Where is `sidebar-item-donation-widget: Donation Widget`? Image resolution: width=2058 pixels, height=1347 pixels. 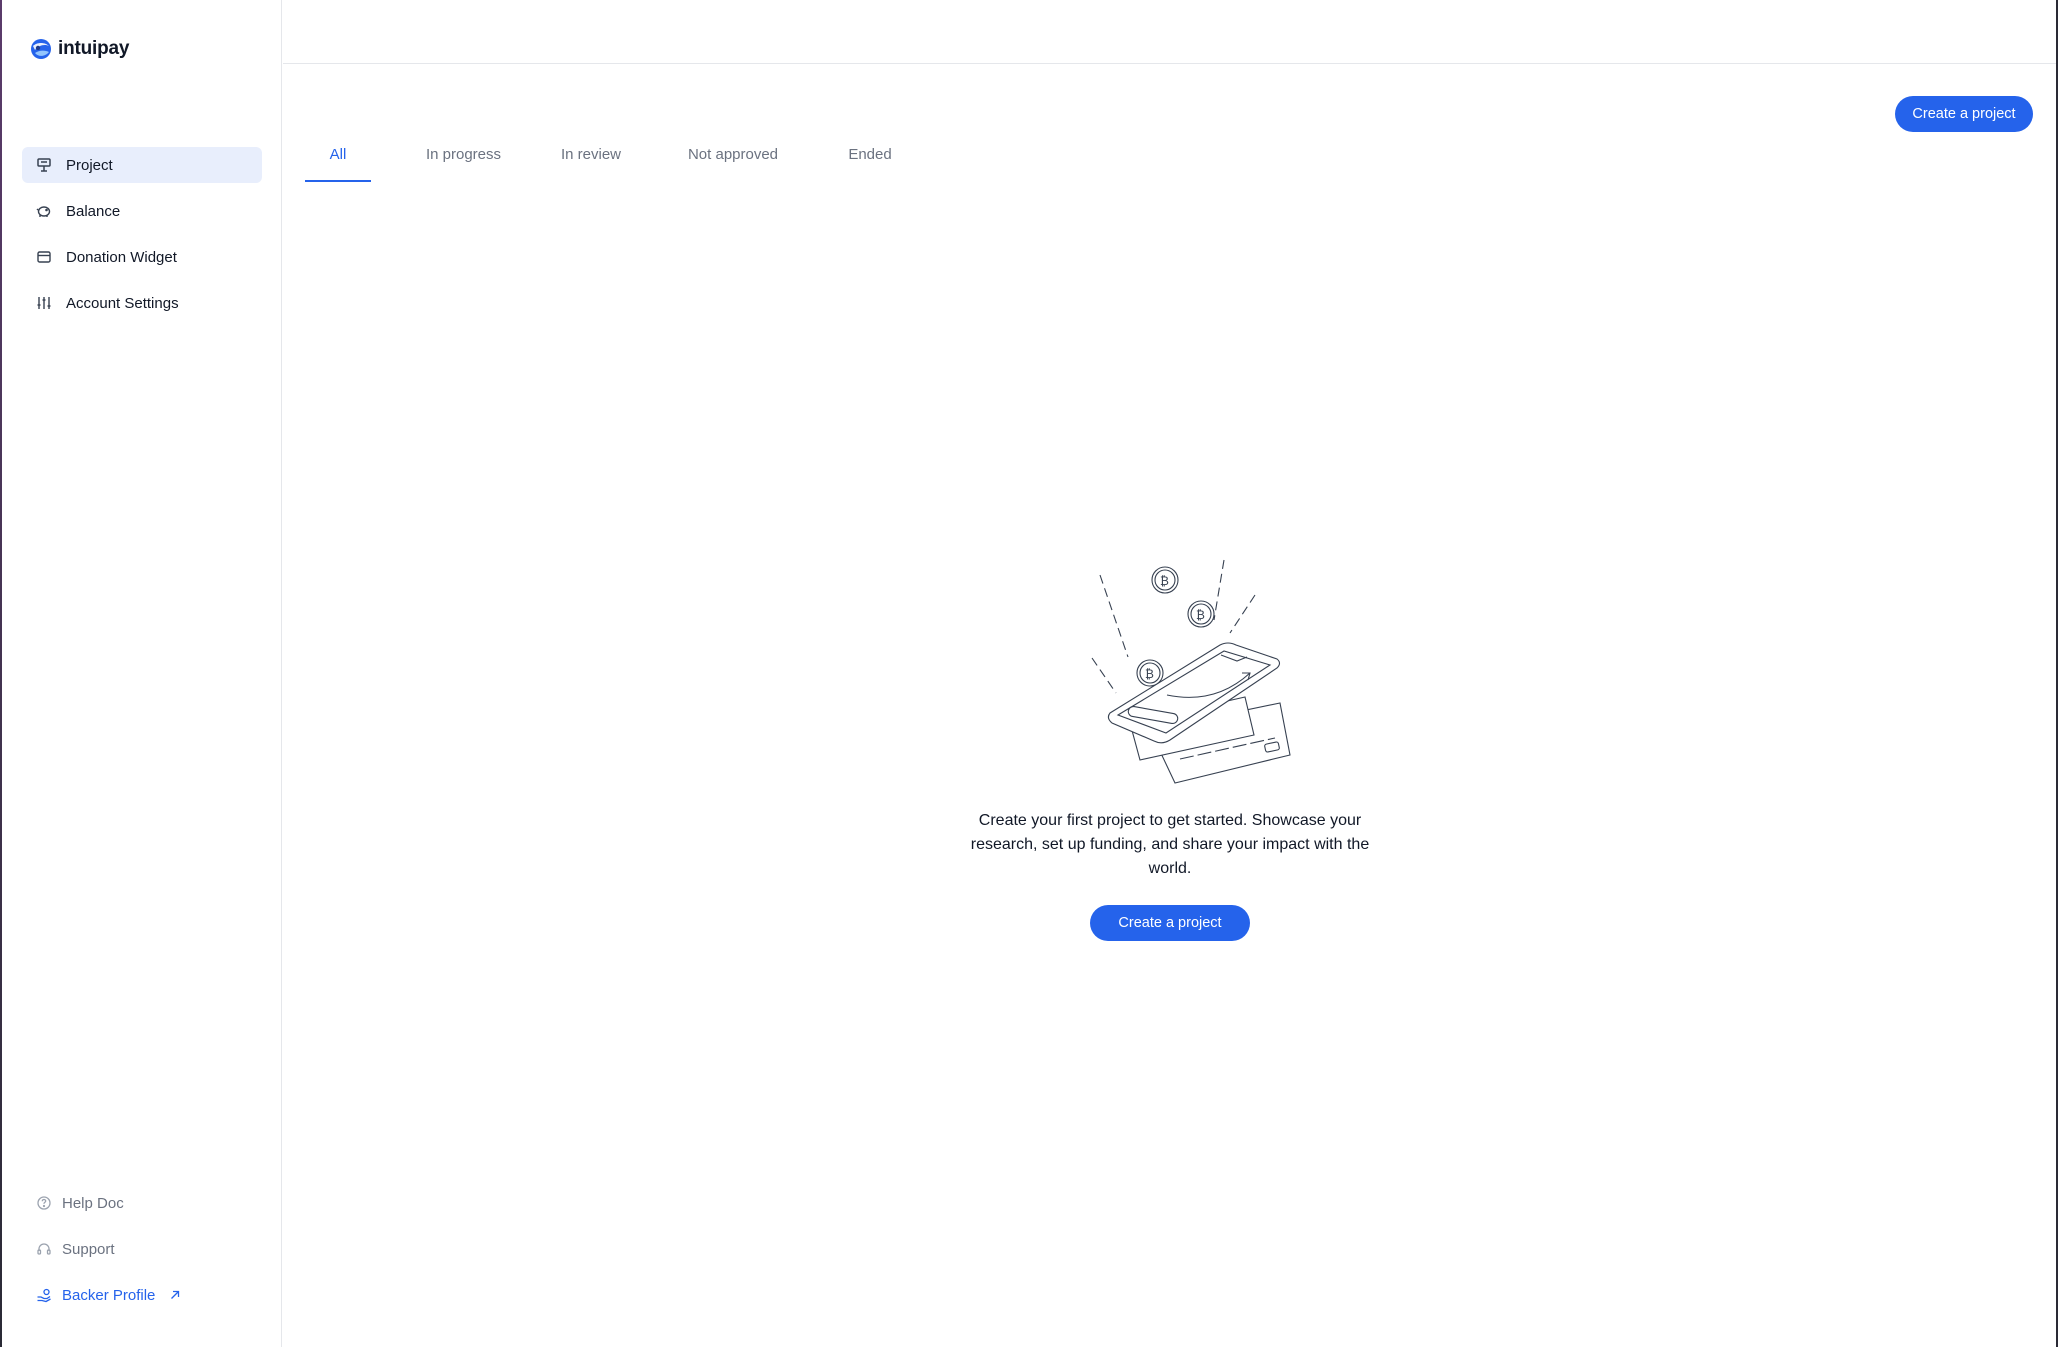 sidebar-item-donation-widget: Donation Widget is located at coordinates (142, 257).